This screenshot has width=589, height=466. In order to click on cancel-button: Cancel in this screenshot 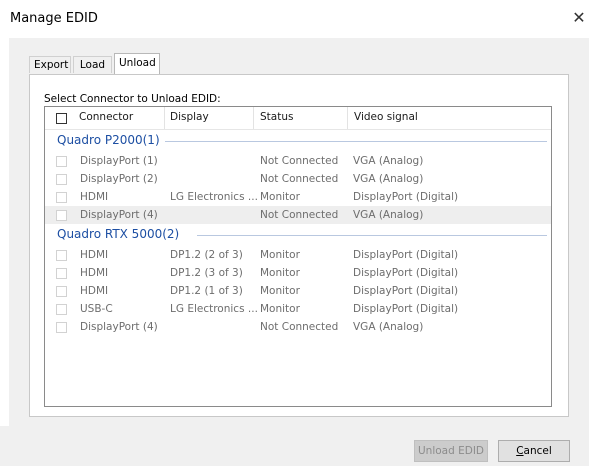, I will do `click(534, 451)`.